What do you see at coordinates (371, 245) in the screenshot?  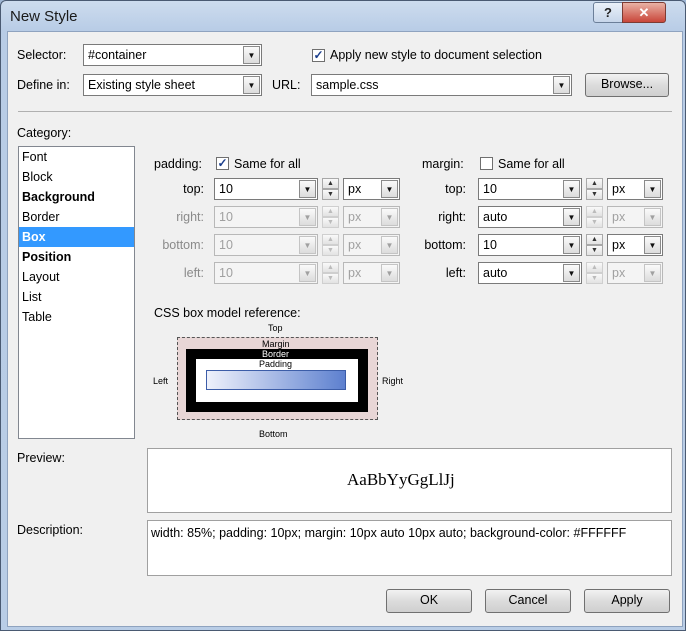 I see `padding-bottom-unit: px ▼` at bounding box center [371, 245].